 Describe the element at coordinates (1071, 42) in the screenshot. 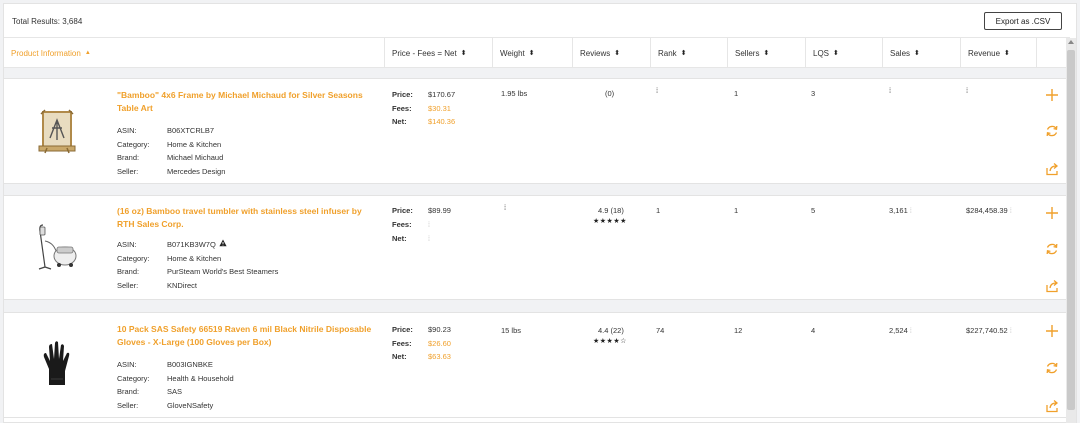

I see `scroll-up-arrow-icon` at that location.